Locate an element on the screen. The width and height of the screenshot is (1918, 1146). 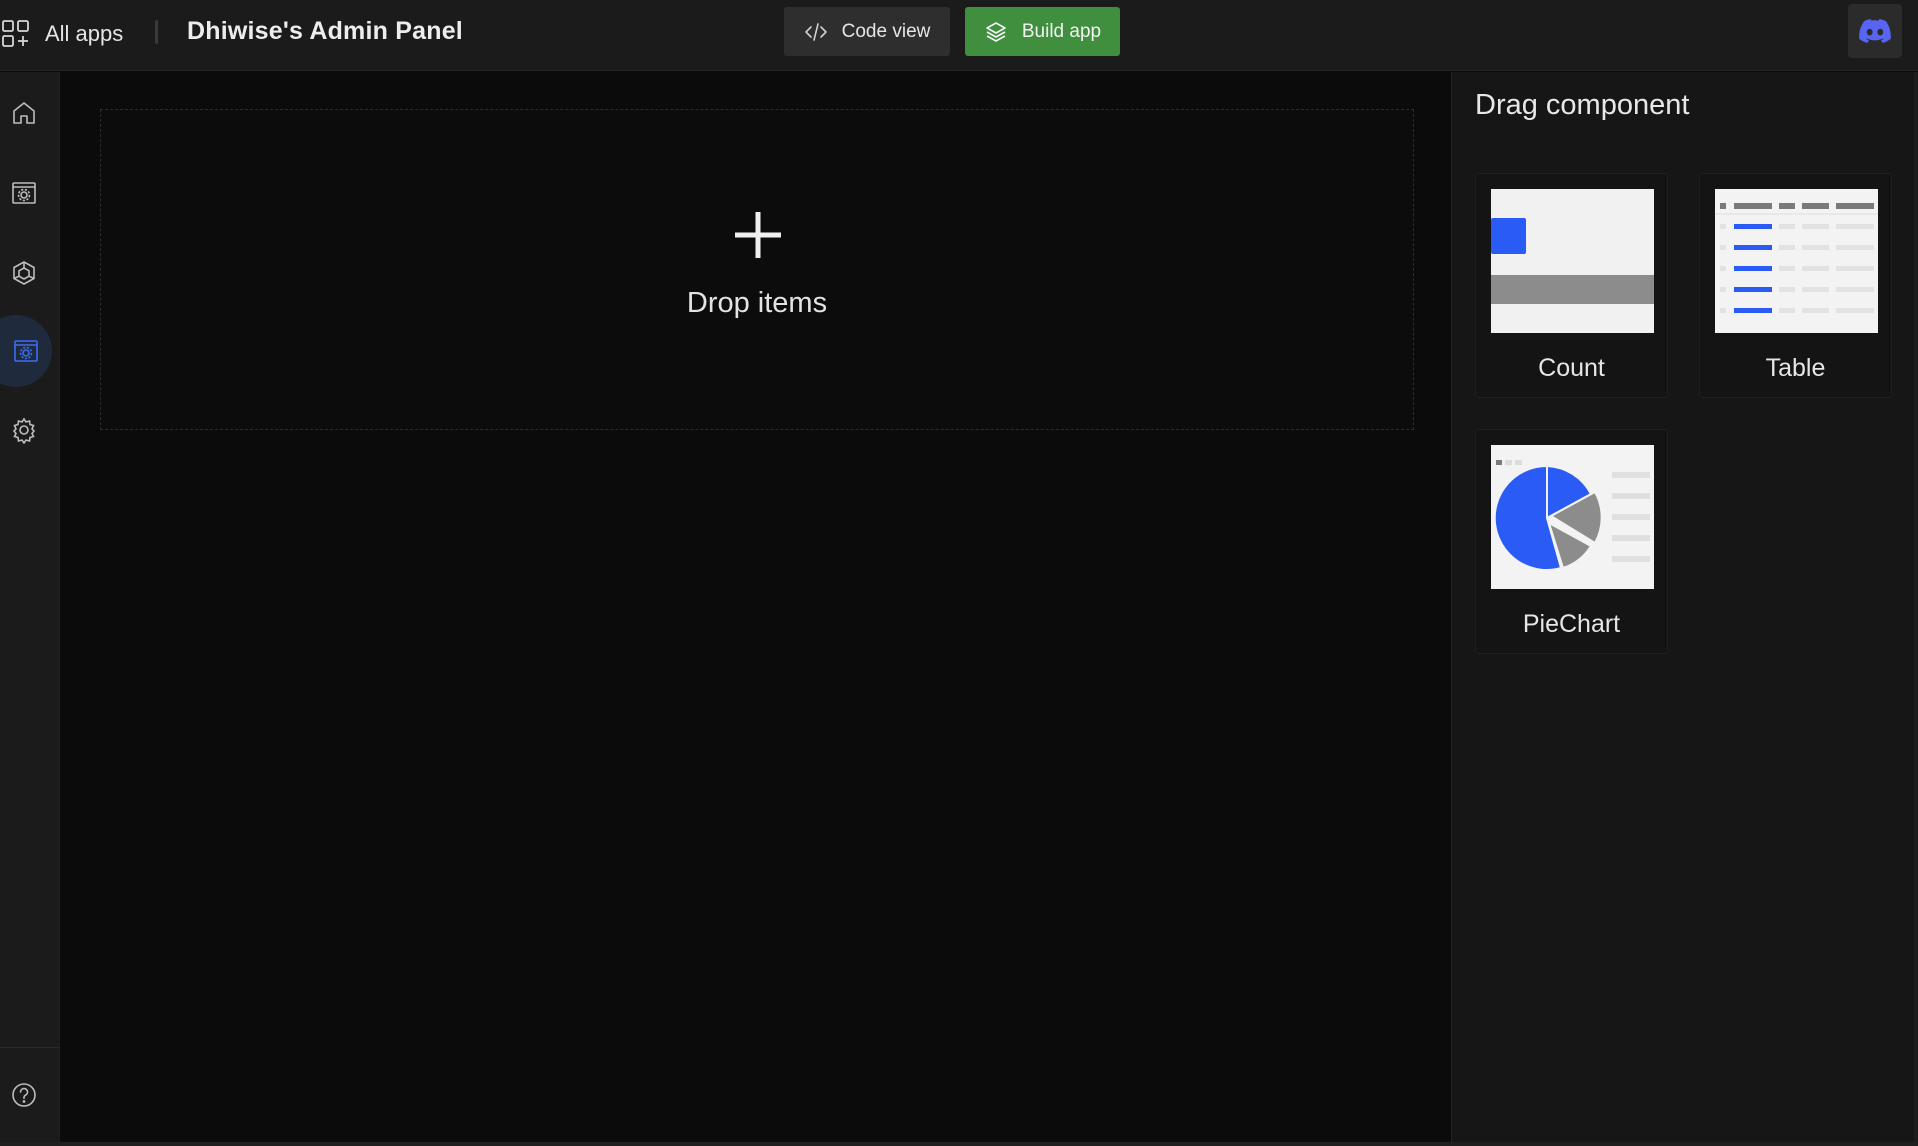
header-divider is located at coordinates (156, 32).